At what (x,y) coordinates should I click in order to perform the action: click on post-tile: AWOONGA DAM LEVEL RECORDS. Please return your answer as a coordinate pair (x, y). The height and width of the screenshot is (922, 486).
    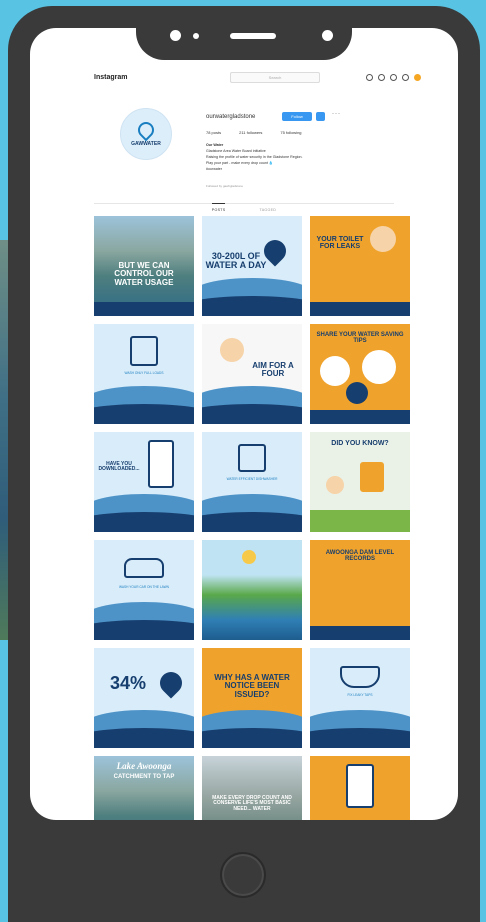
    Looking at the image, I should click on (360, 590).